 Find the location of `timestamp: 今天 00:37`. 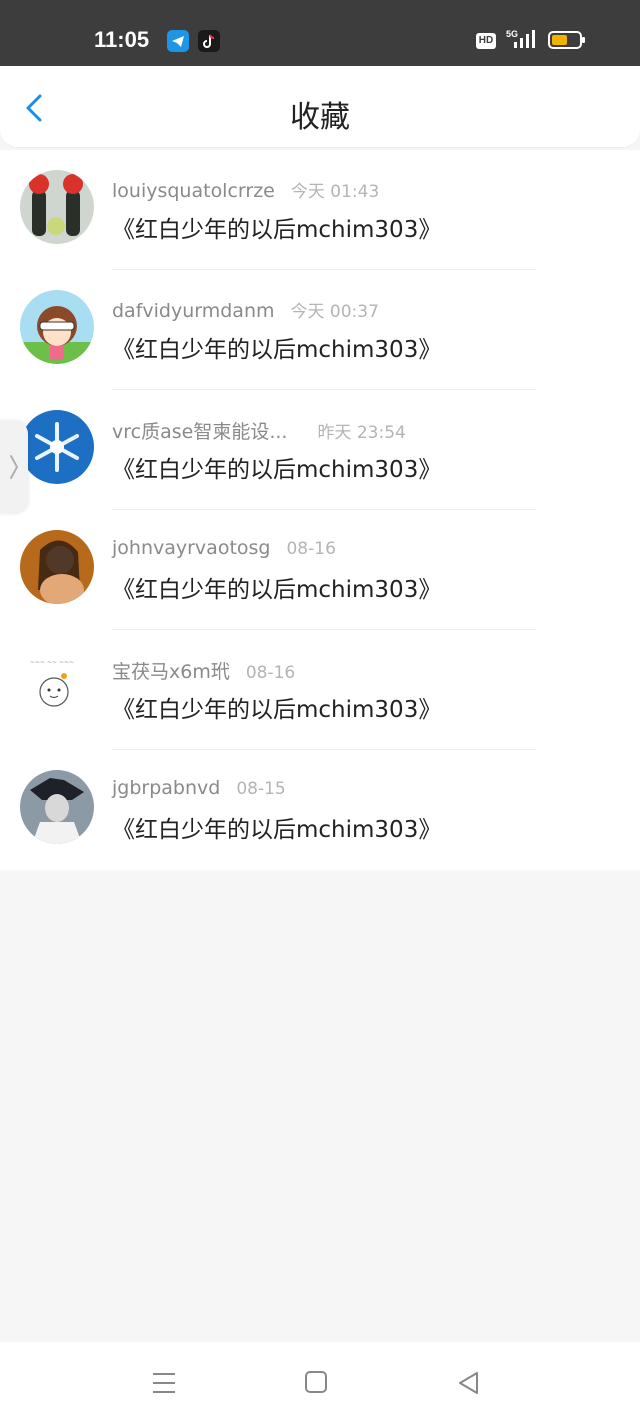

timestamp: 今天 00:37 is located at coordinates (334, 312).